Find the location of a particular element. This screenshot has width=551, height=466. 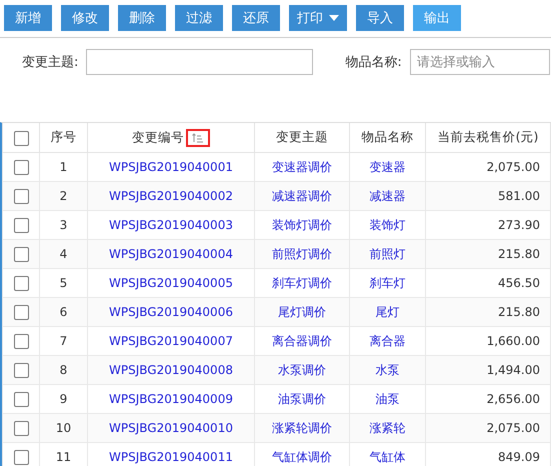

table-link: 尾灯 is located at coordinates (388, 311).